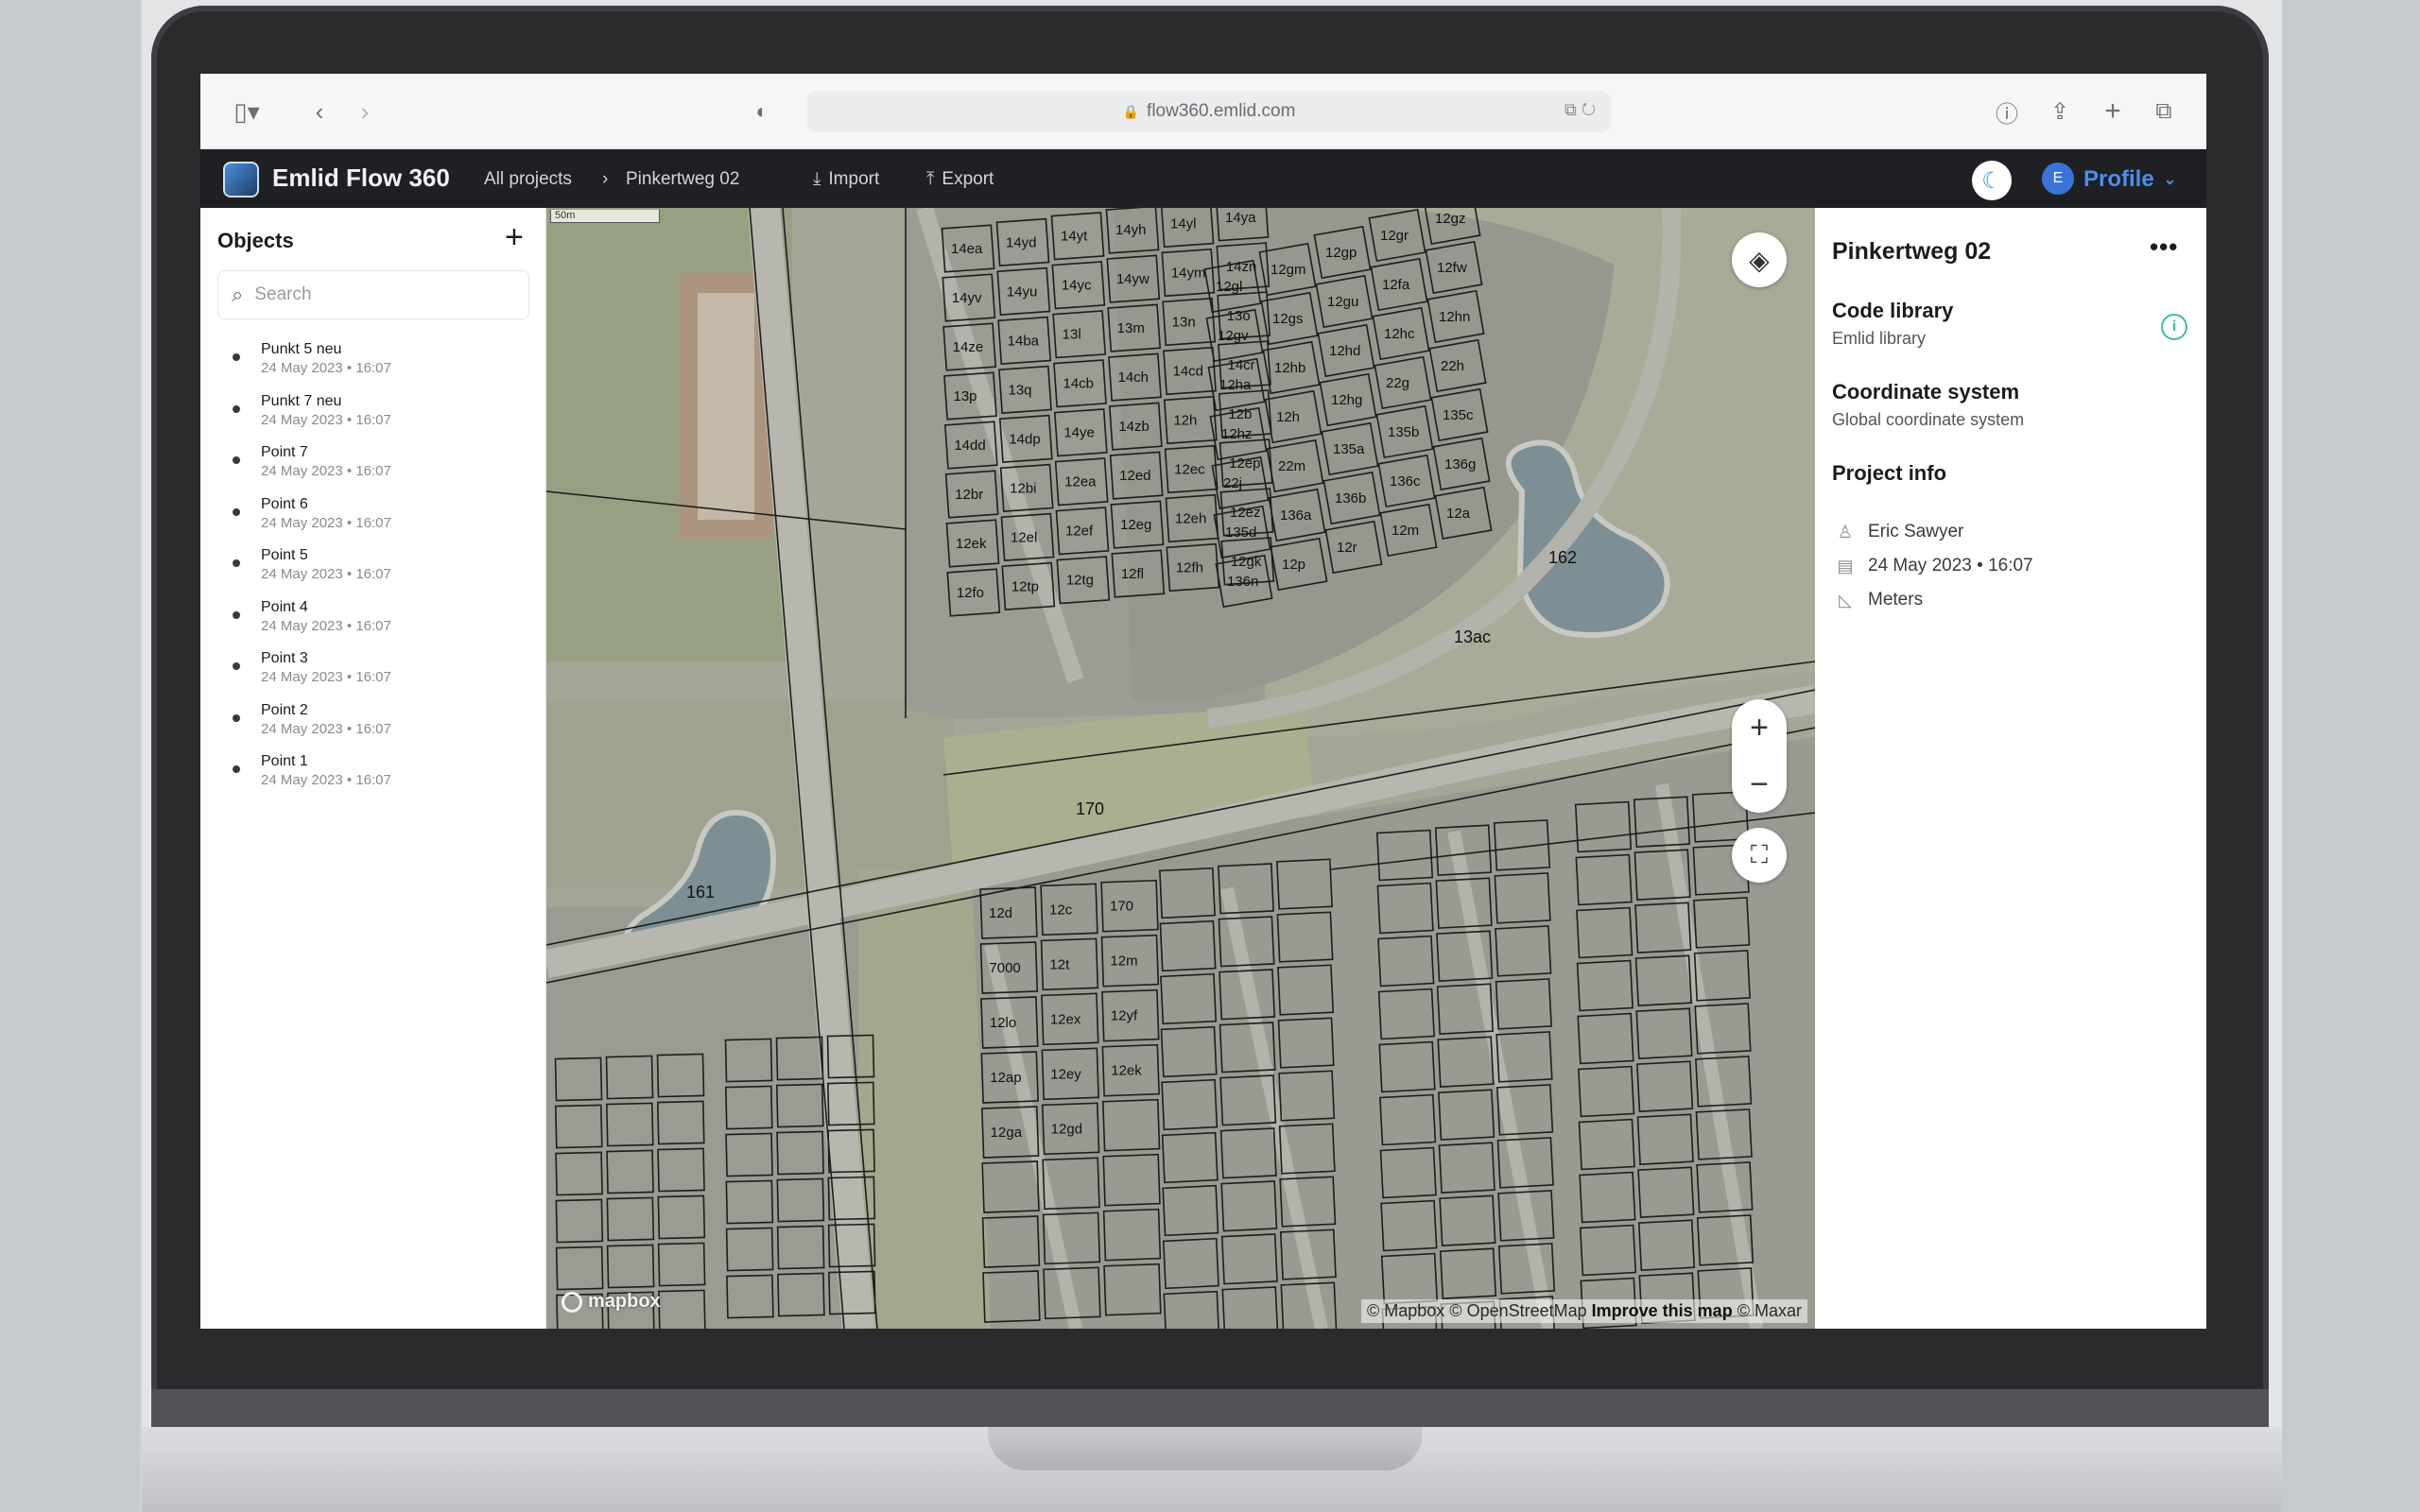 The width and height of the screenshot is (2420, 1512). Describe the element at coordinates (247, 111) in the screenshot. I see `sidebar-toggle-icon: ▯▾` at that location.